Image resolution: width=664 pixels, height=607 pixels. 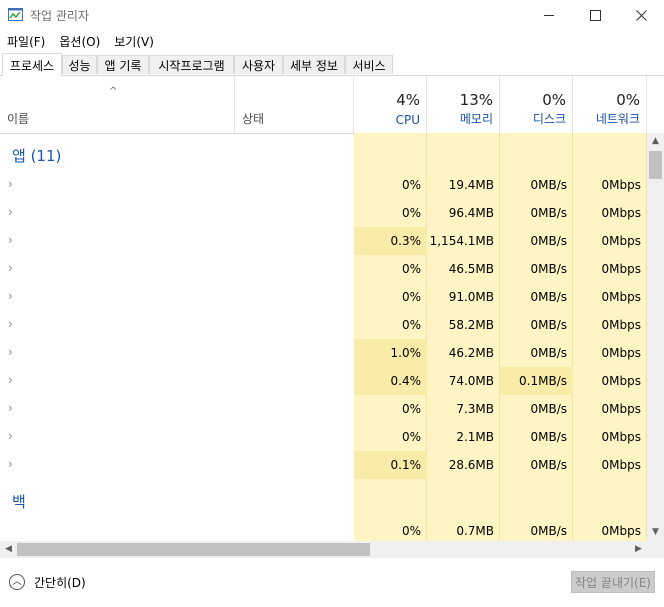 What do you see at coordinates (323, 381) in the screenshot?
I see `table-row: › 0.4% 74.0MB 0.1MB/s 0Mbps` at bounding box center [323, 381].